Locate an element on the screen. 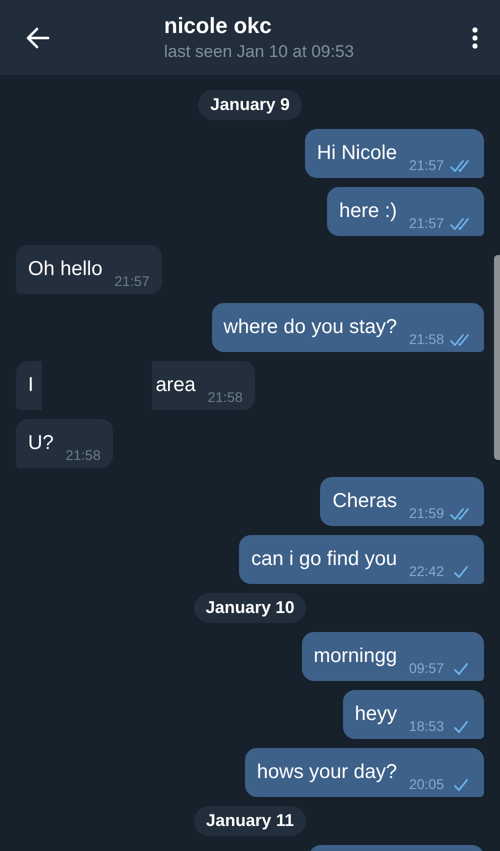 Image resolution: width=500 pixels, height=851 pixels. message-time: 20:05 is located at coordinates (426, 784).